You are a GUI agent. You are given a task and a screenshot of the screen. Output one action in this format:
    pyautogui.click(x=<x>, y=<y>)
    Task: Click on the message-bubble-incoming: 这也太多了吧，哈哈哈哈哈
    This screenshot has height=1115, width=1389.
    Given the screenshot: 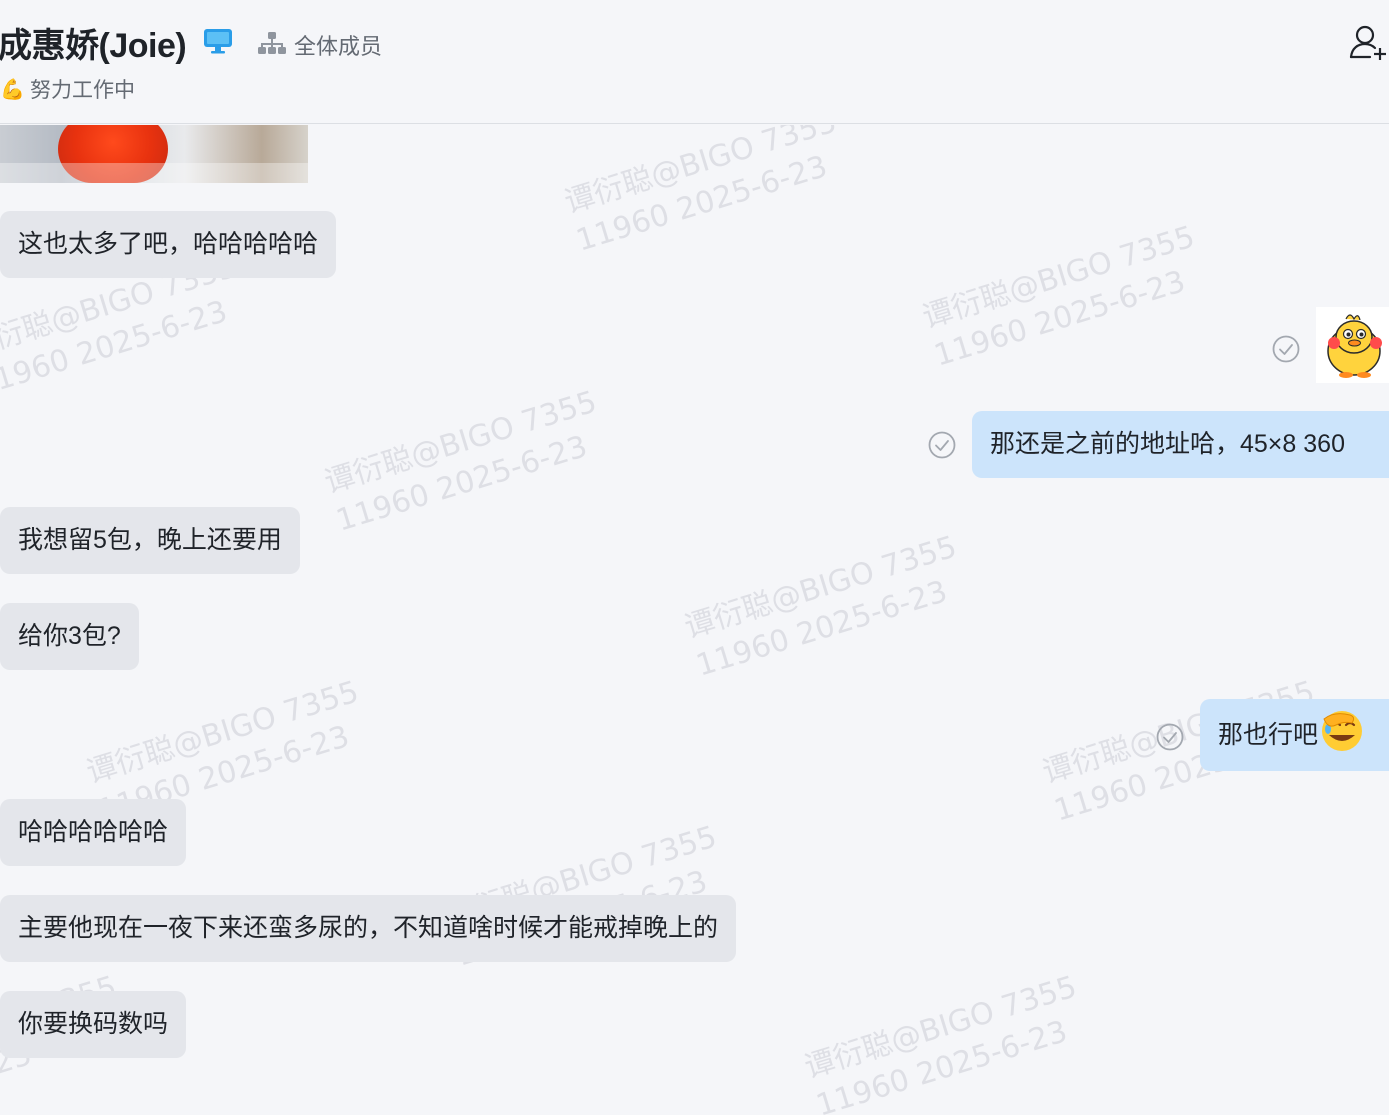 What is the action you would take?
    pyautogui.click(x=168, y=244)
    